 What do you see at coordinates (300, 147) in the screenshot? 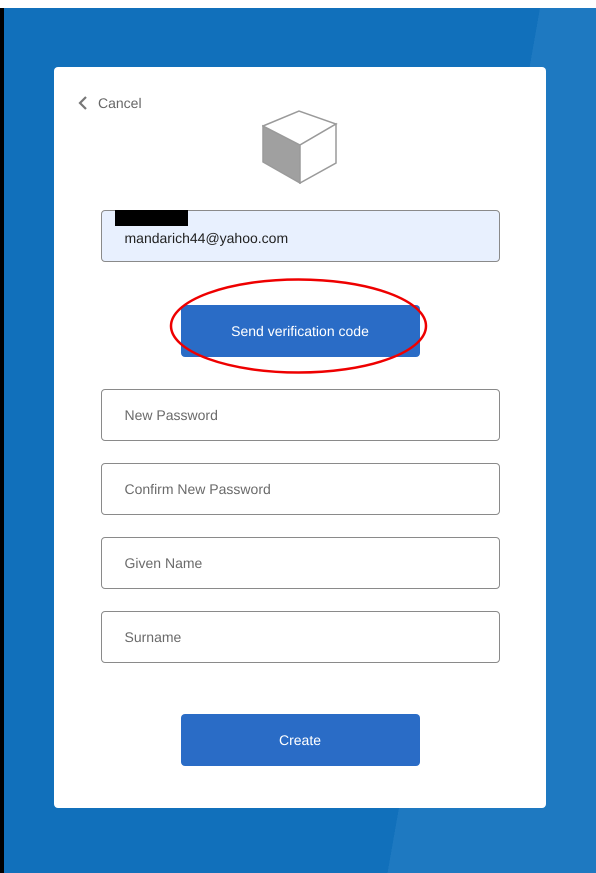
I see `cube-icon` at bounding box center [300, 147].